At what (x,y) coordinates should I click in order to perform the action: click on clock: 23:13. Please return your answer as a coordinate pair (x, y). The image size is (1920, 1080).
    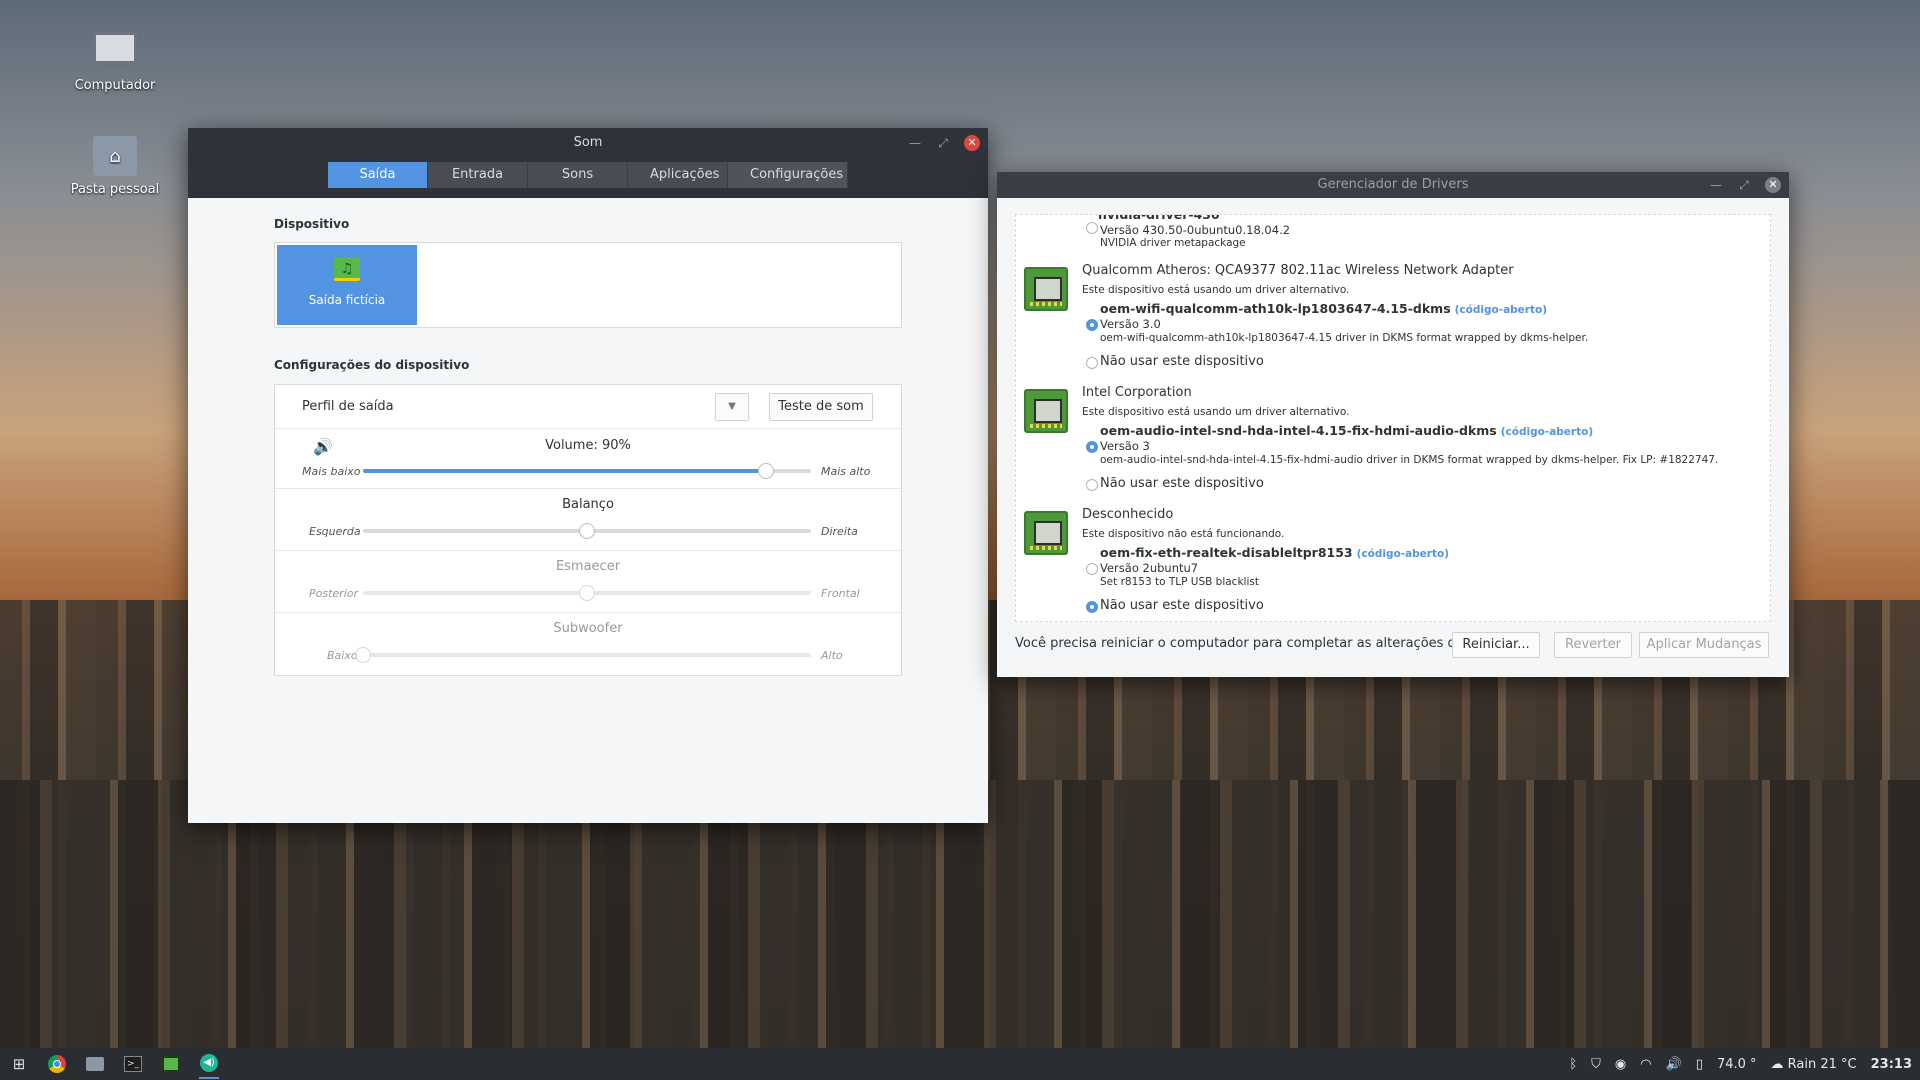
    Looking at the image, I should click on (1891, 1064).